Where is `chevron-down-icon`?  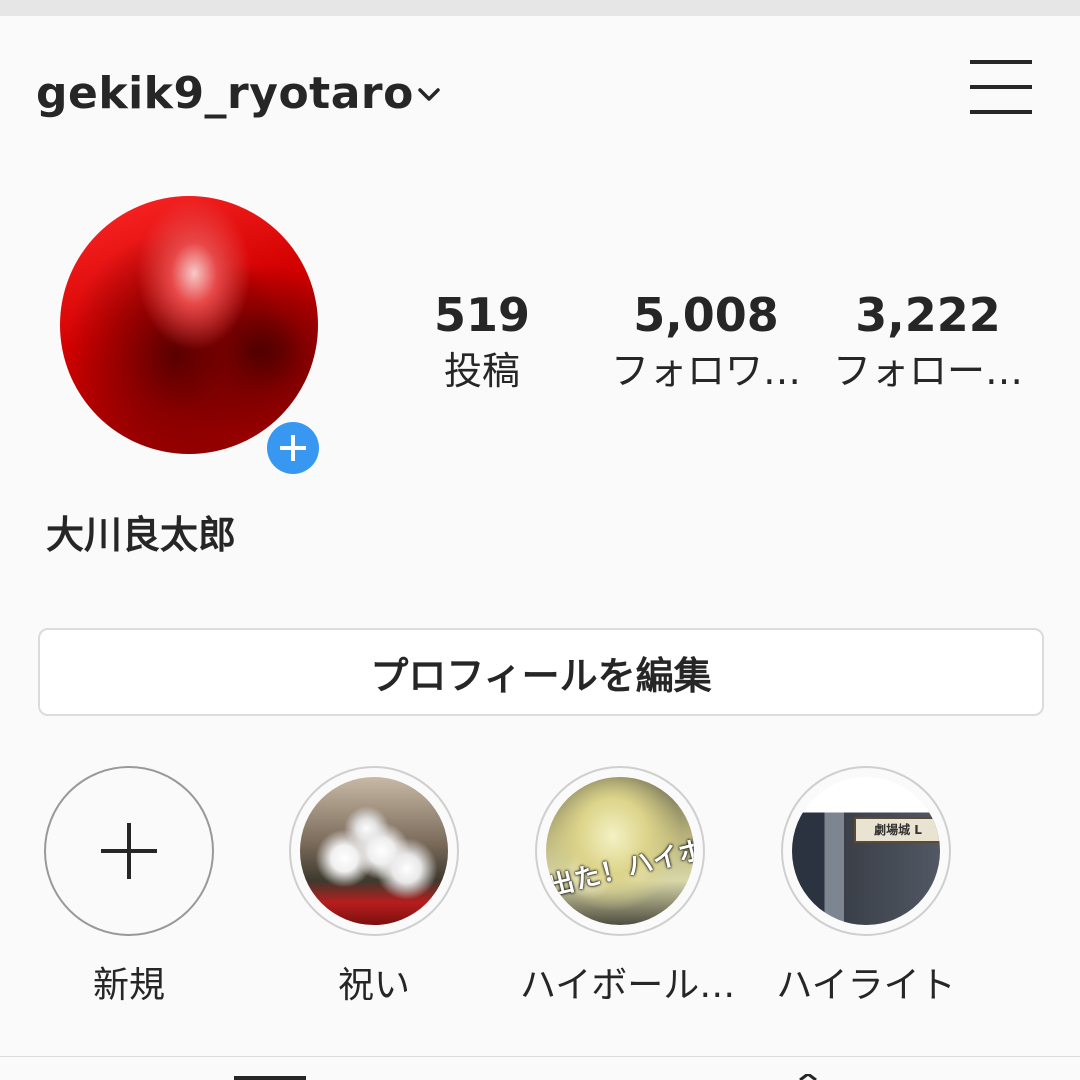
chevron-down-icon is located at coordinates (429, 95).